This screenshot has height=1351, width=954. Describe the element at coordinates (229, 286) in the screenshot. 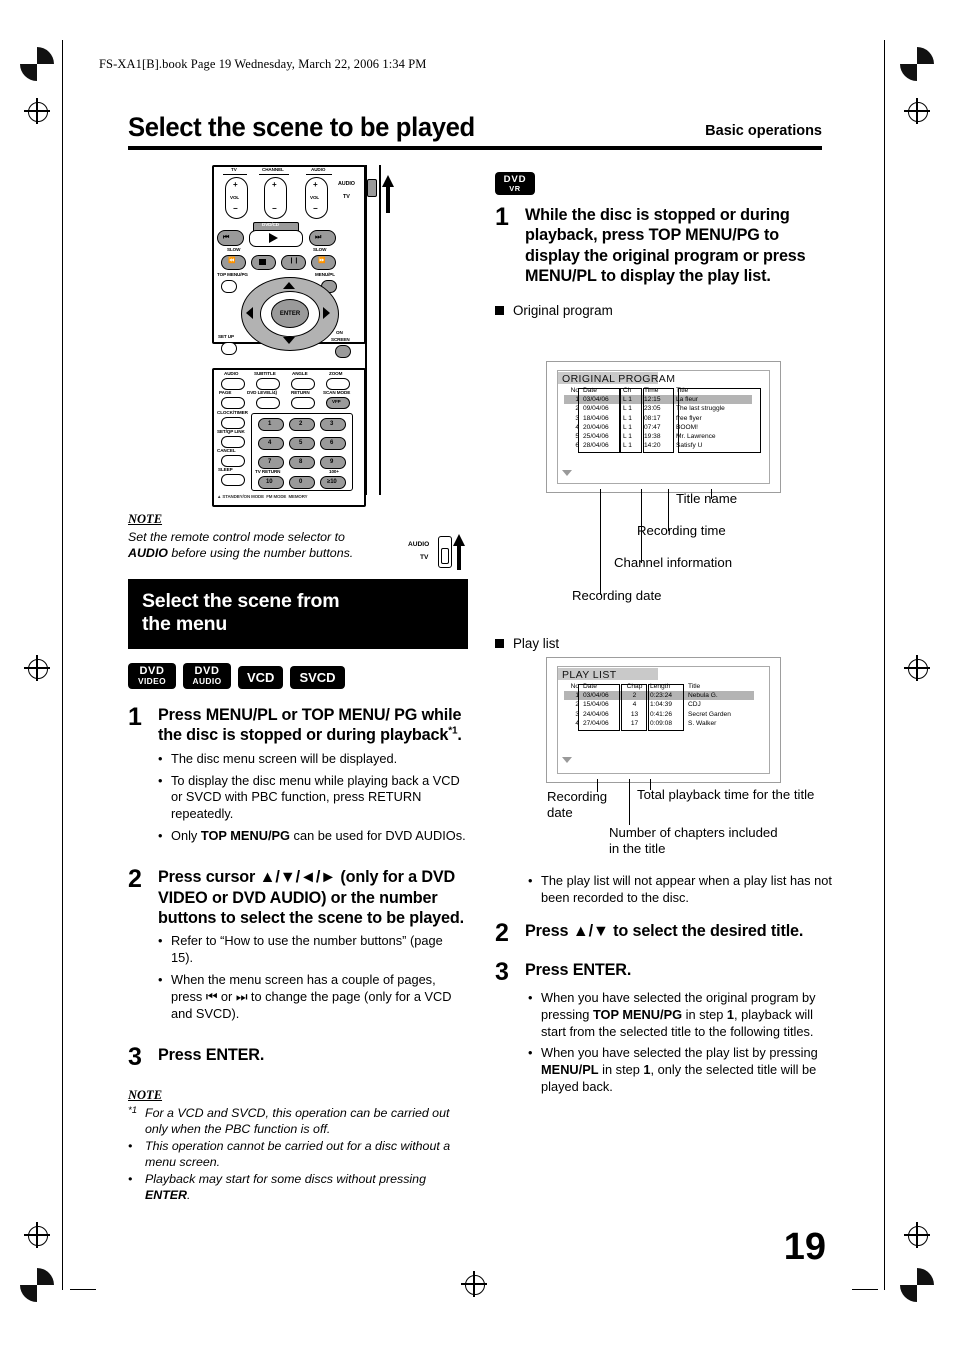

I see `top-menu-pg-button` at that location.